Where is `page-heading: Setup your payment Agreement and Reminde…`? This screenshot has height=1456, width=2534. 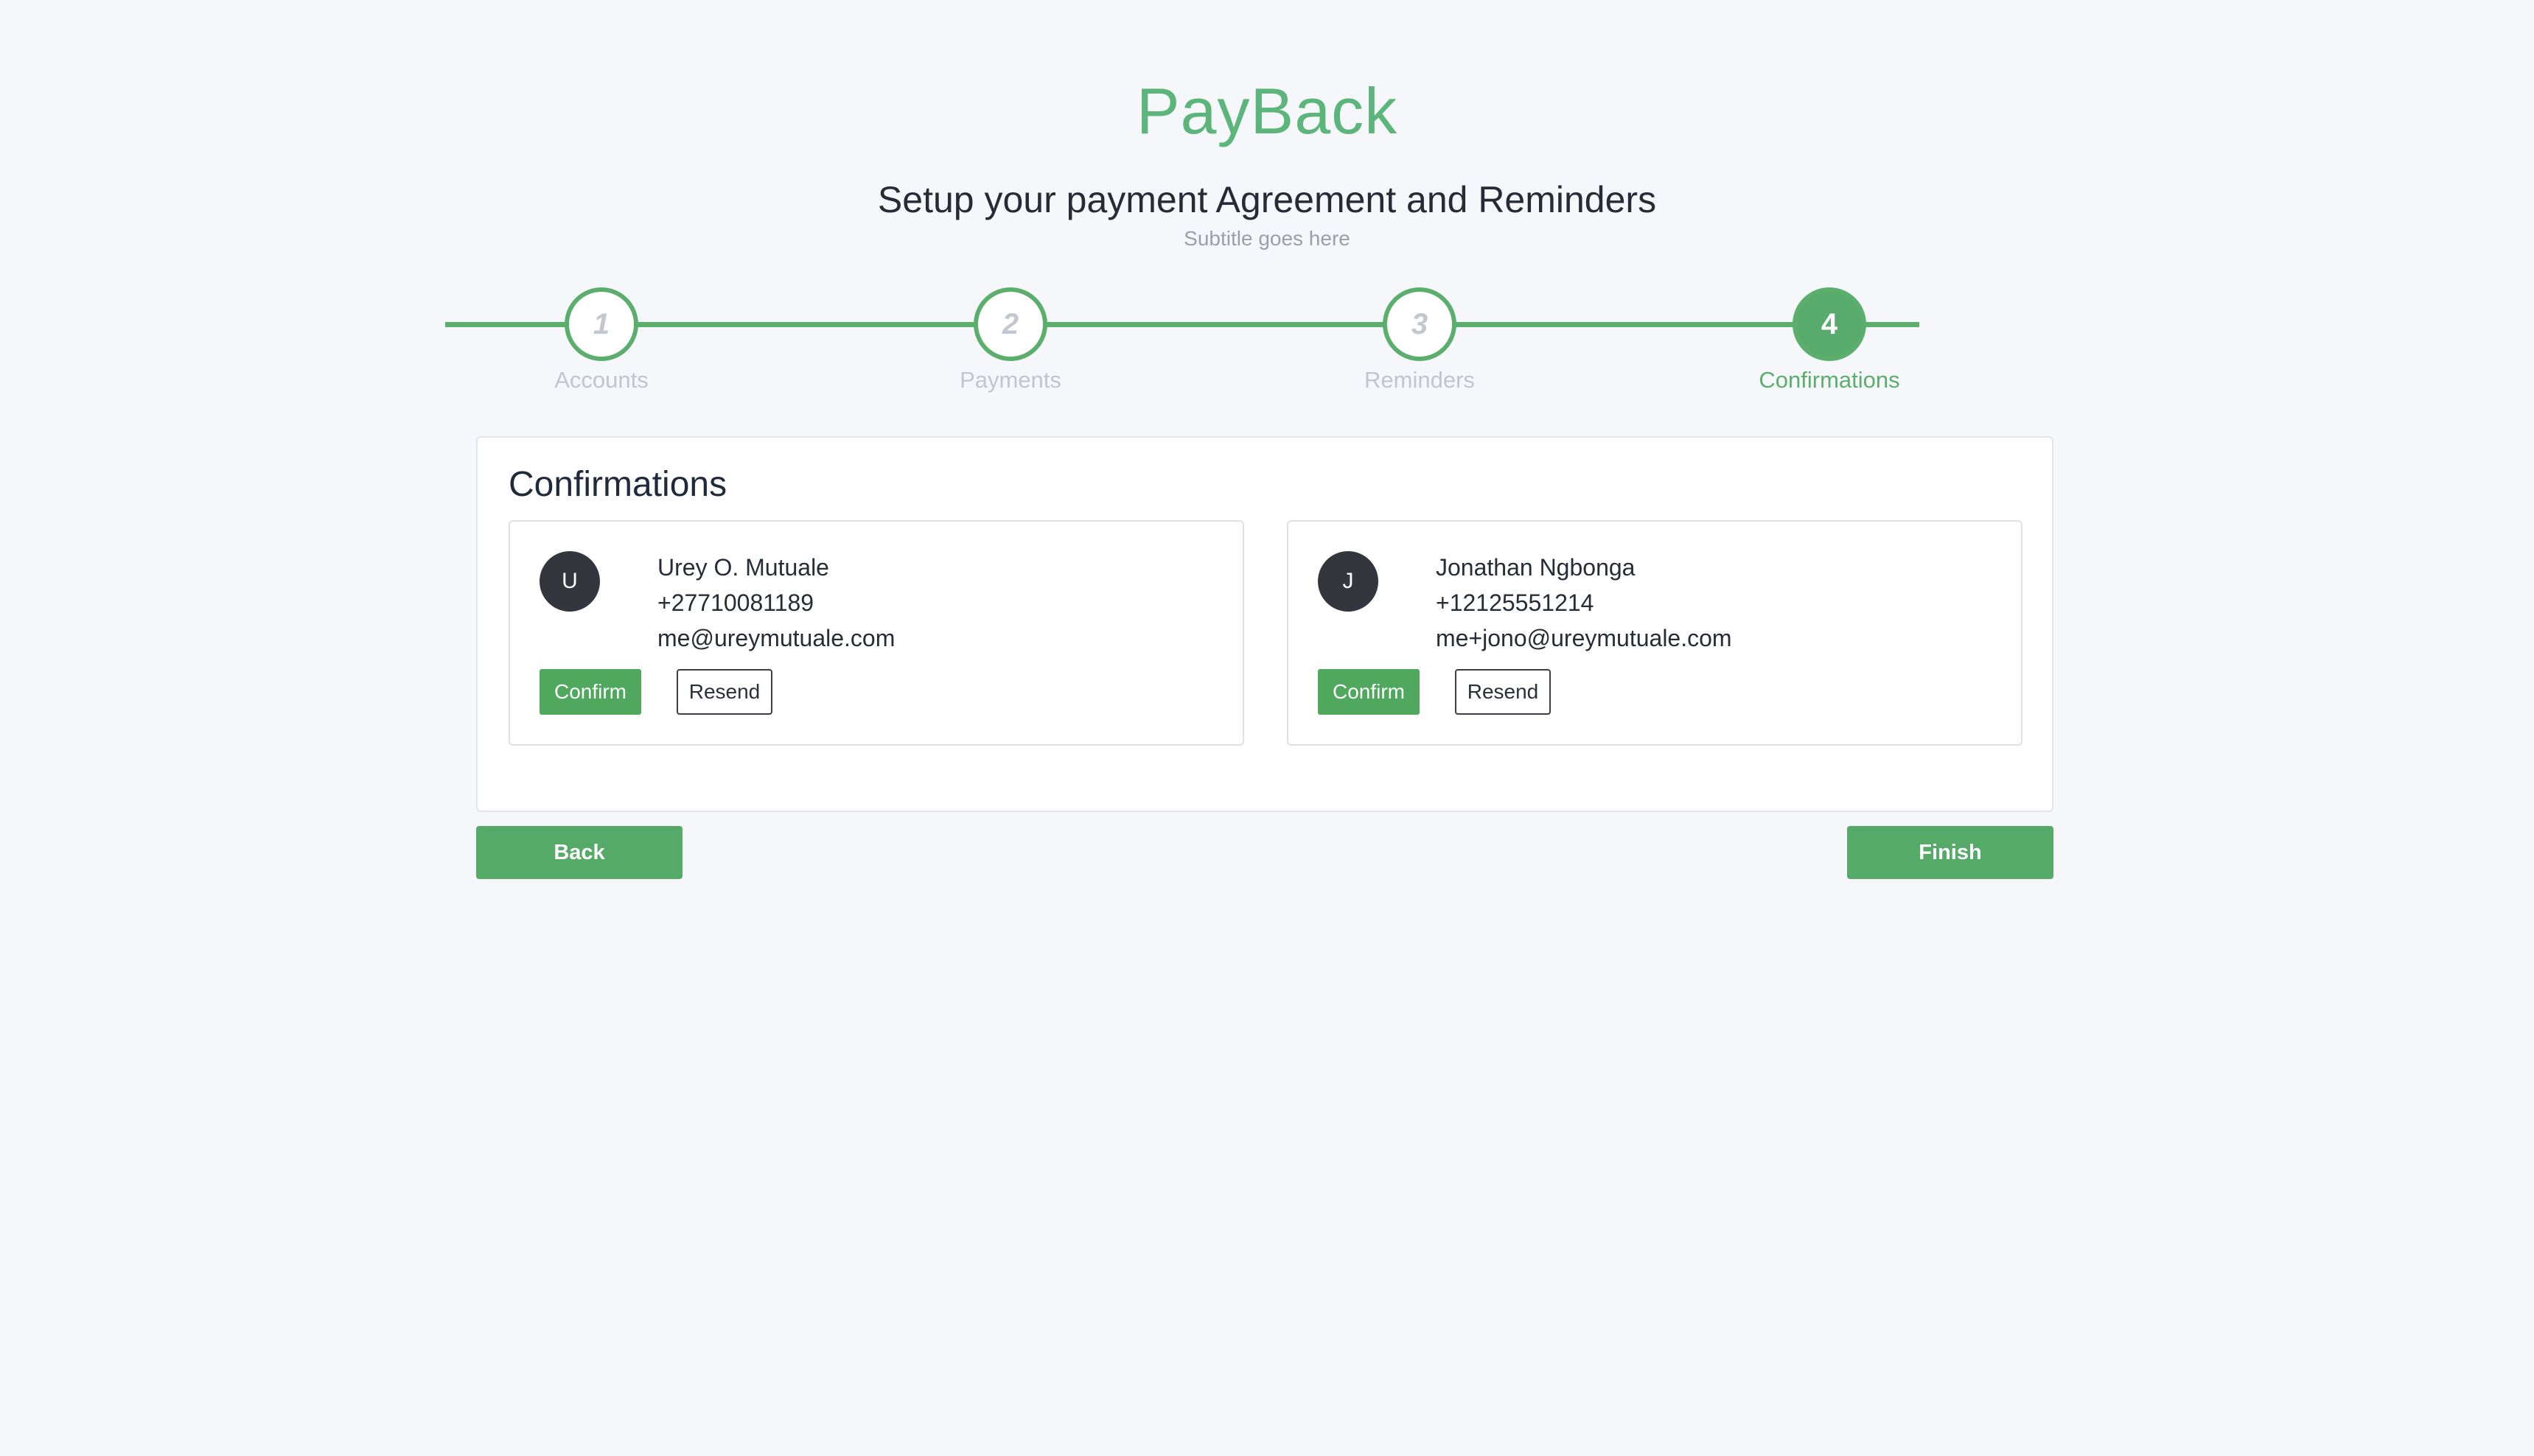
page-heading: Setup your payment Agreement and Reminde… is located at coordinates (1267, 199).